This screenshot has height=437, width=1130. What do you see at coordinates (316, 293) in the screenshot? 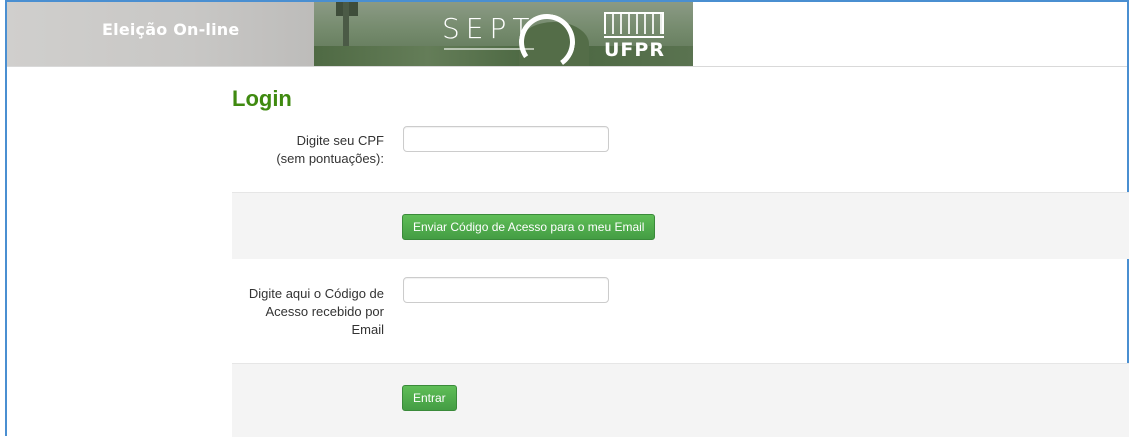
I see `code-label-line1: Digite aqui o Código de` at bounding box center [316, 293].